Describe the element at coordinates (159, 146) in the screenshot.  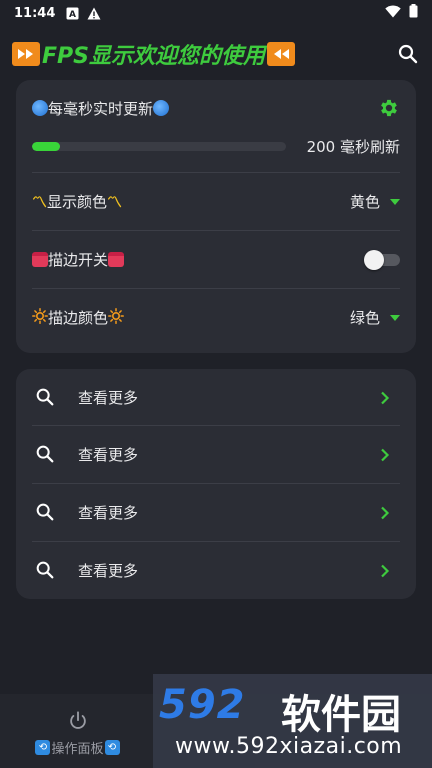
I see `refresh-progress-bar` at that location.